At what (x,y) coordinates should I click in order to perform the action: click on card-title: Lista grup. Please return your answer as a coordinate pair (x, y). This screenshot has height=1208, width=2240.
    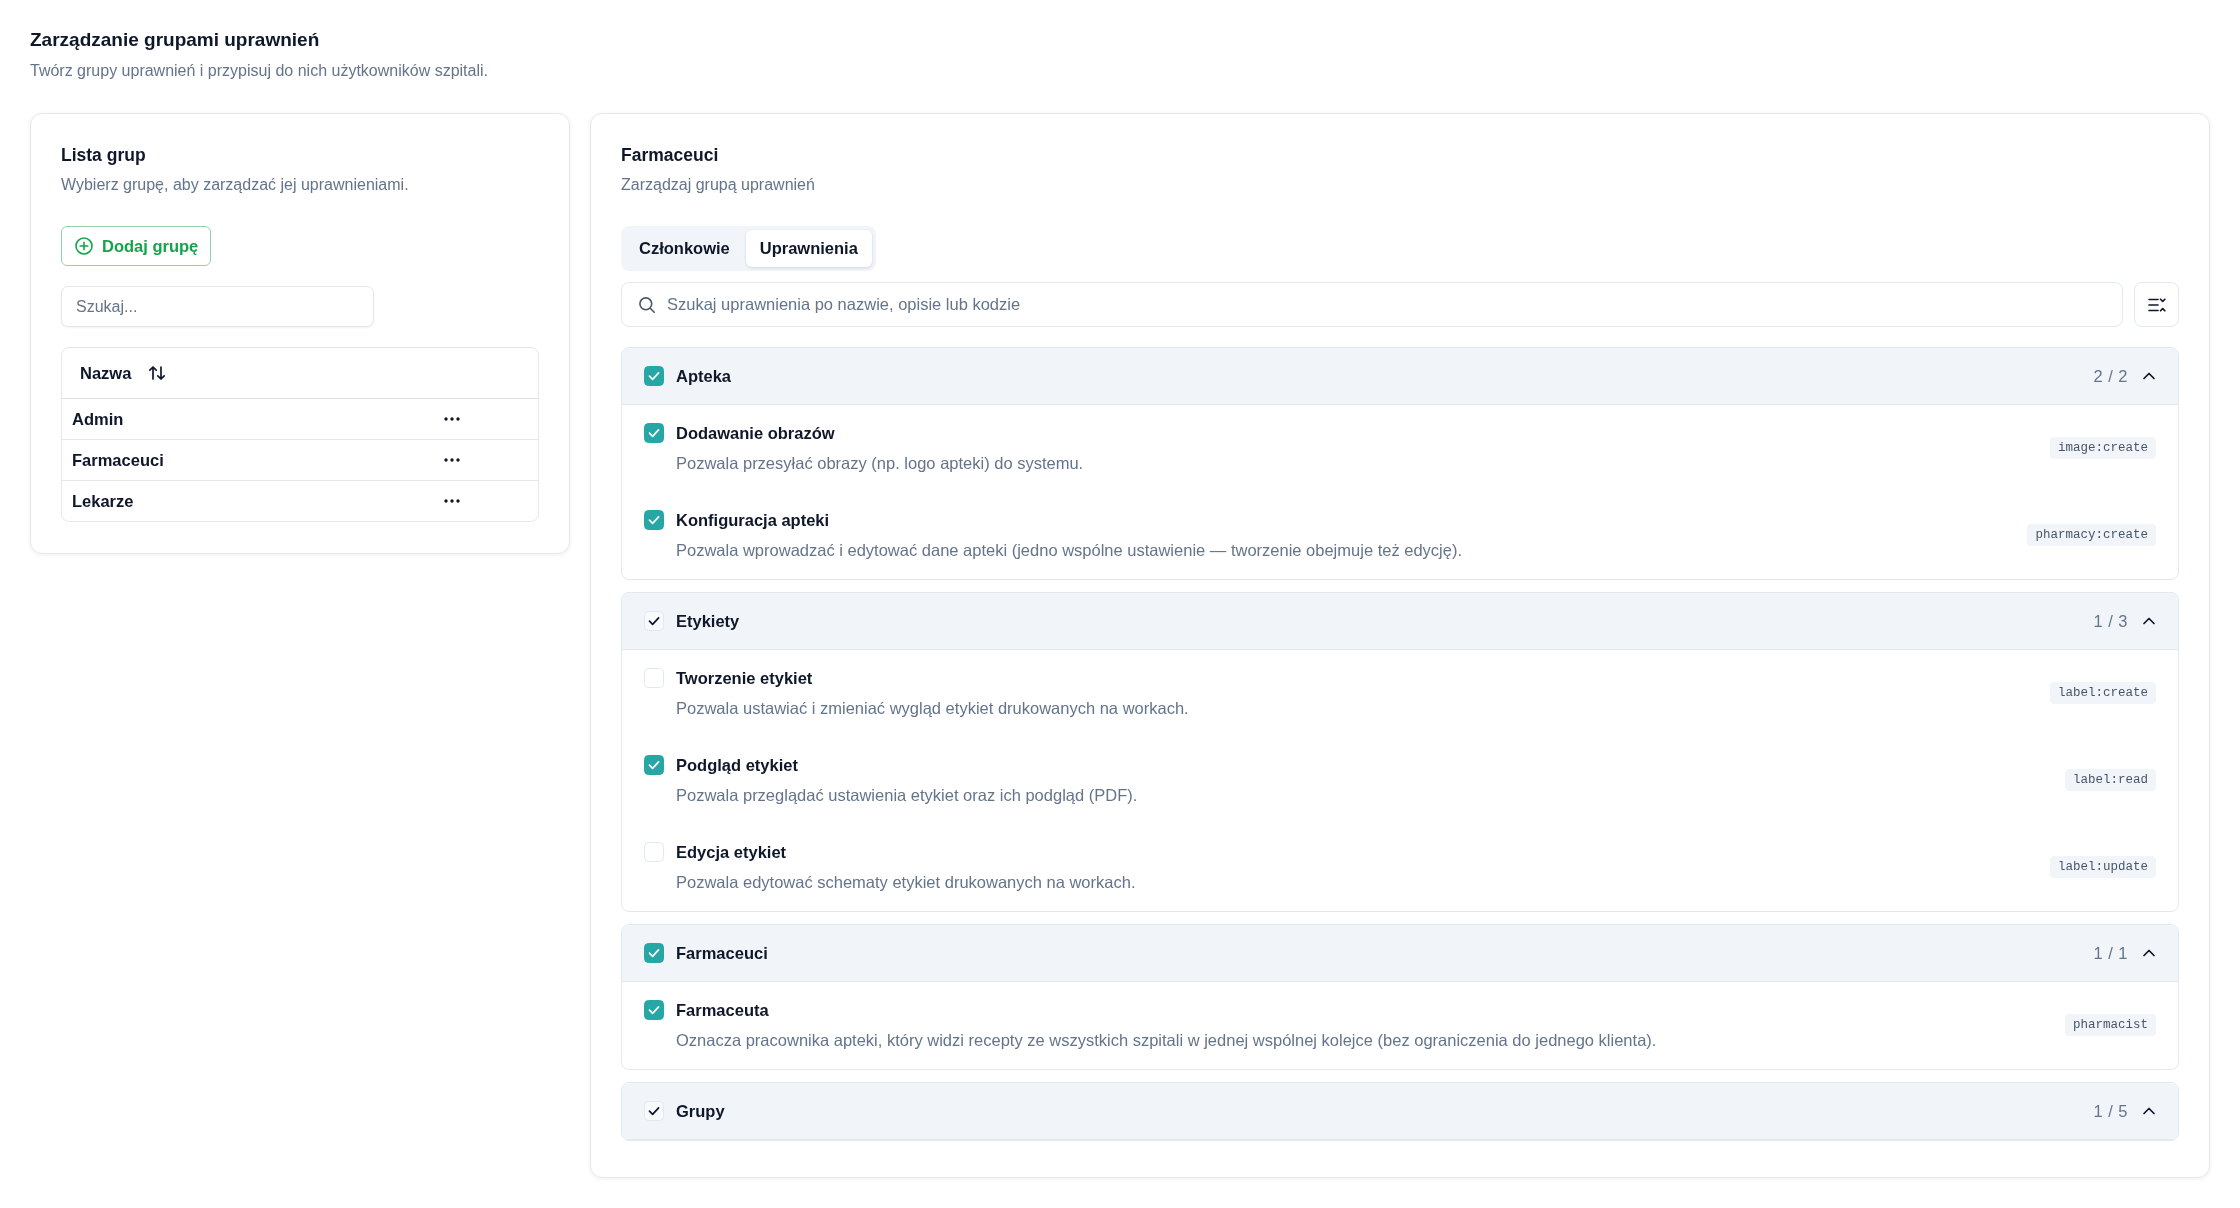
    Looking at the image, I should click on (104, 155).